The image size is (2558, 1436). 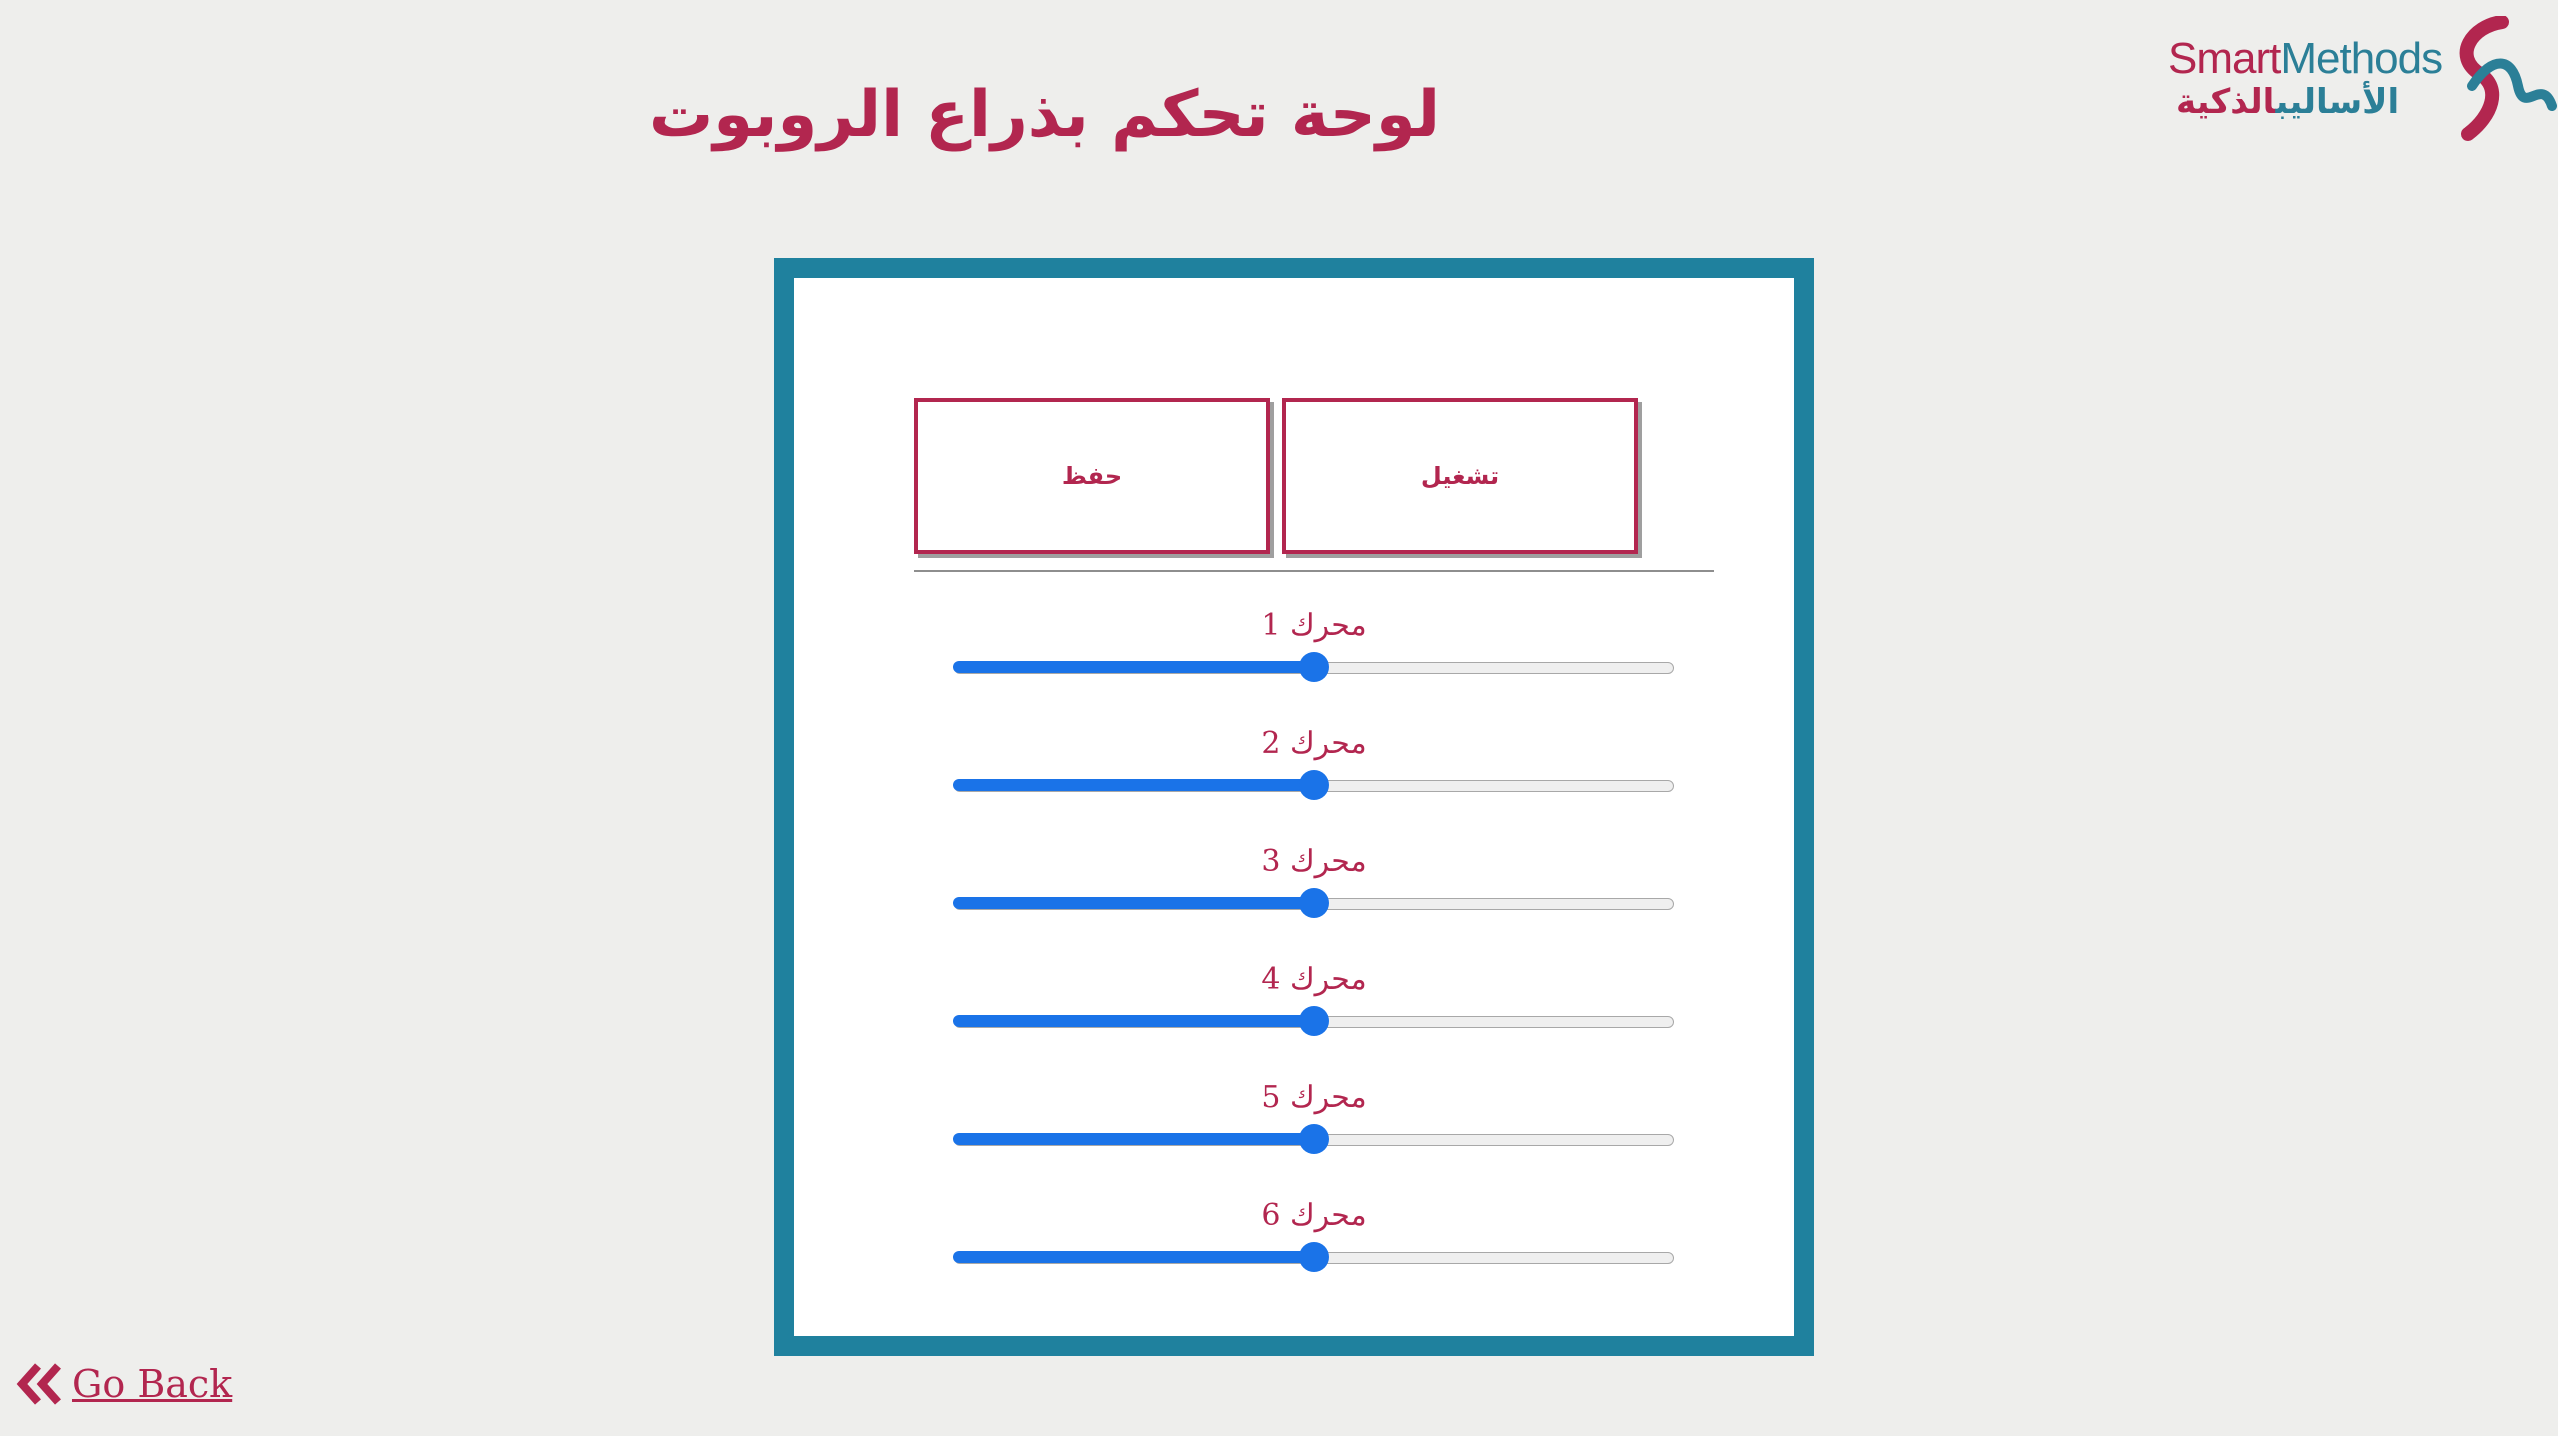 What do you see at coordinates (2508, 78) in the screenshot?
I see `logo-mark-icon` at bounding box center [2508, 78].